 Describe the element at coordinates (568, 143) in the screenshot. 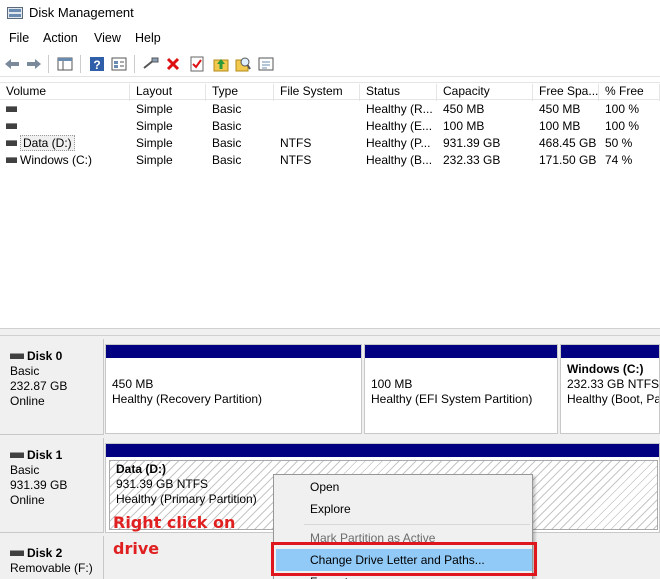

I see `free-space-cell: 468.45 GB` at that location.